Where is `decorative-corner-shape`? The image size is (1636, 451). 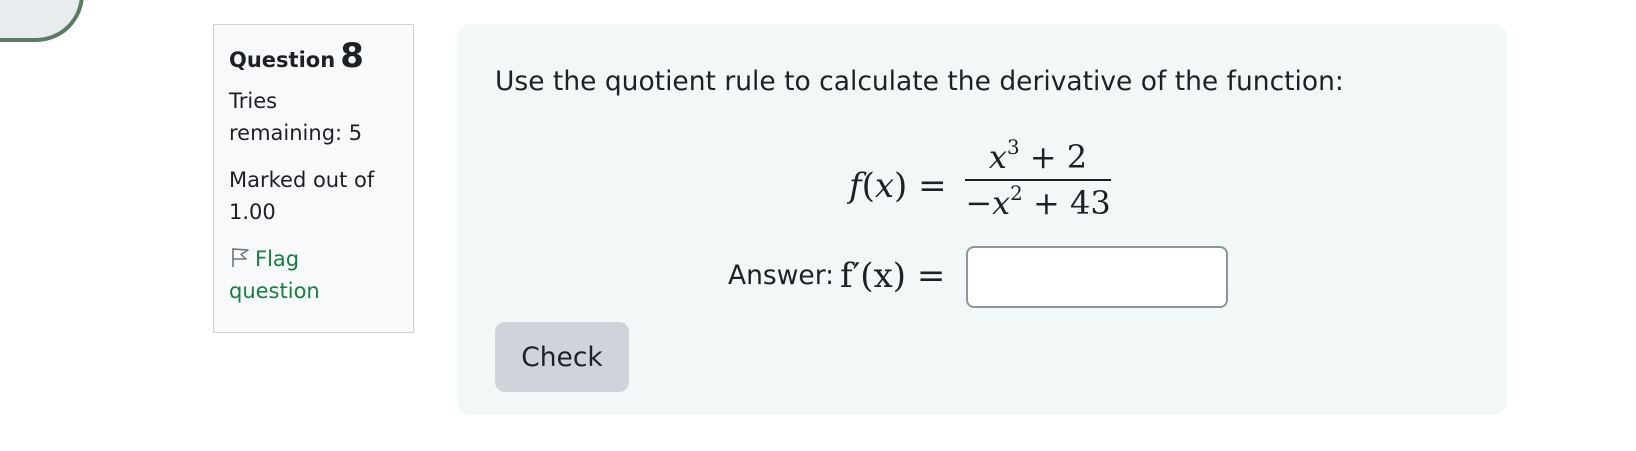 decorative-corner-shape is located at coordinates (42, 21).